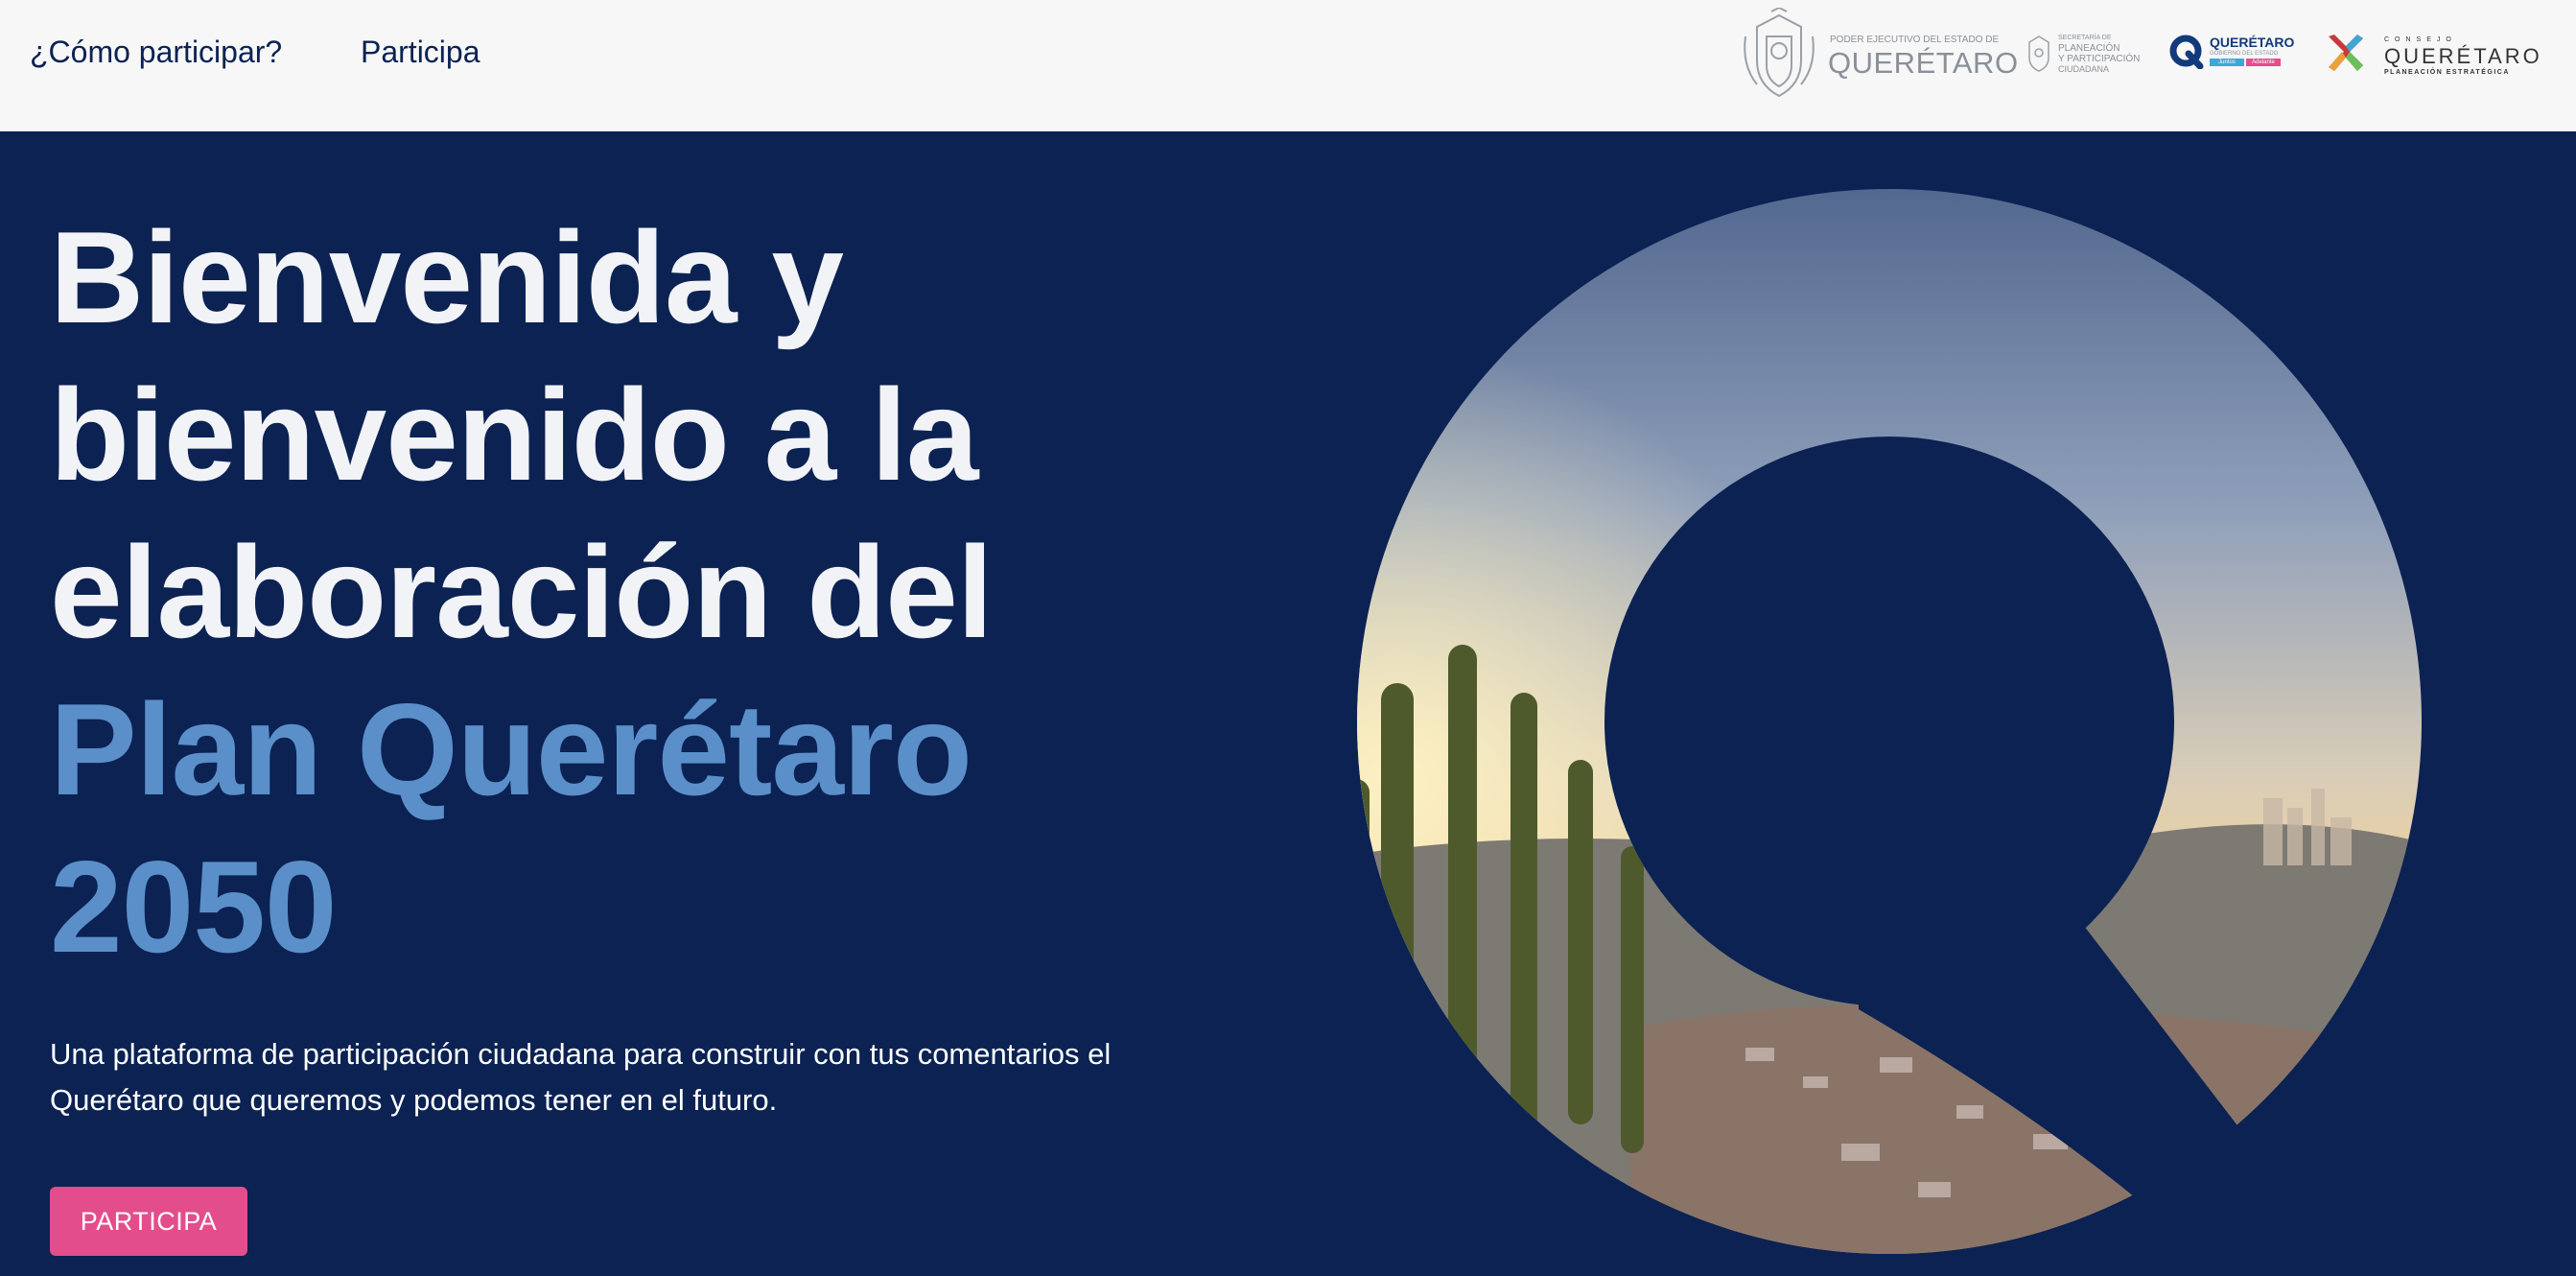 The width and height of the screenshot is (2576, 1276). Describe the element at coordinates (2252, 42) in the screenshot. I see `gobierno-title: QUERÉTARO` at that location.